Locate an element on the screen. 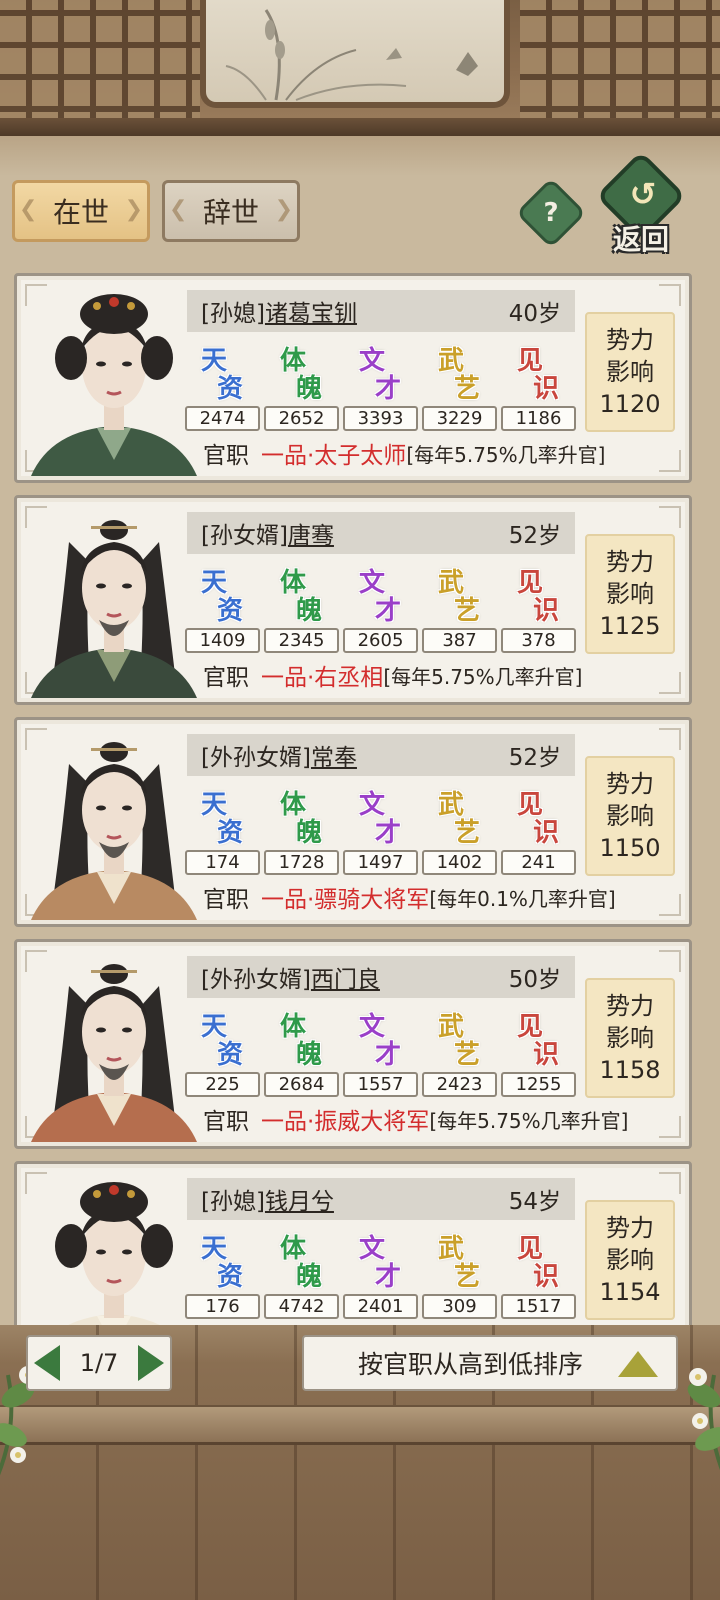 The width and height of the screenshot is (720, 1600). help-icon: ? is located at coordinates (551, 213).